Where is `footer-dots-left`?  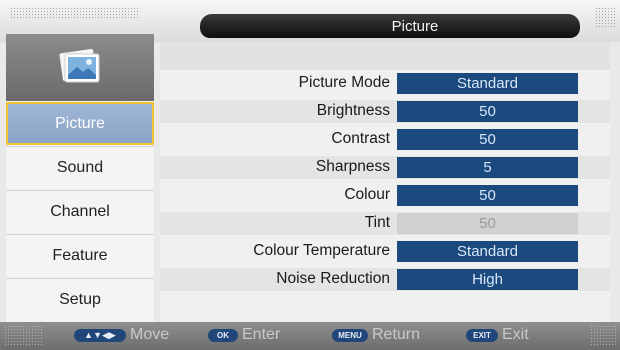 footer-dots-left is located at coordinates (23, 336).